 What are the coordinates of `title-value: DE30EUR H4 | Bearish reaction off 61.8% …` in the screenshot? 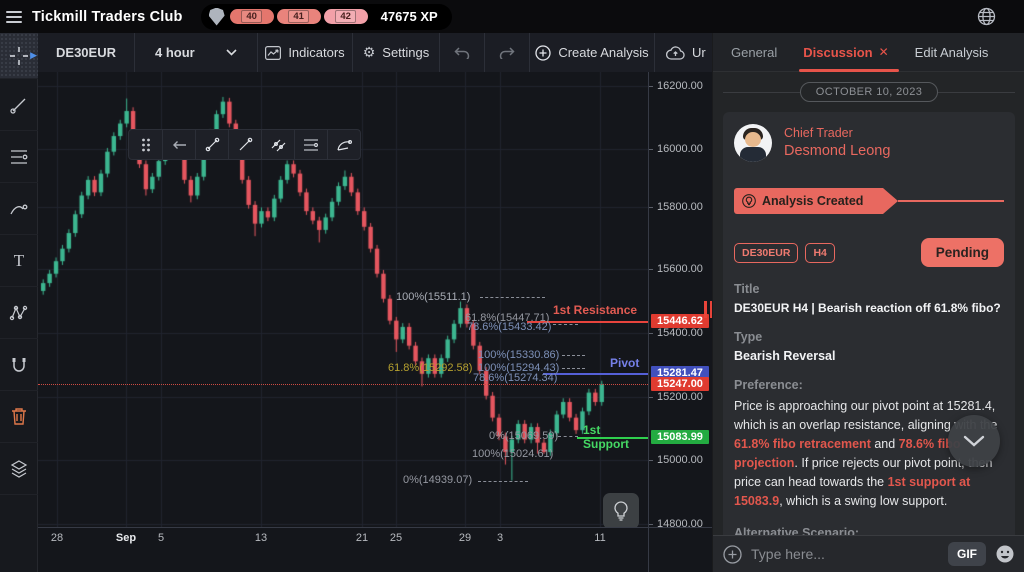 It's located at (867, 308).